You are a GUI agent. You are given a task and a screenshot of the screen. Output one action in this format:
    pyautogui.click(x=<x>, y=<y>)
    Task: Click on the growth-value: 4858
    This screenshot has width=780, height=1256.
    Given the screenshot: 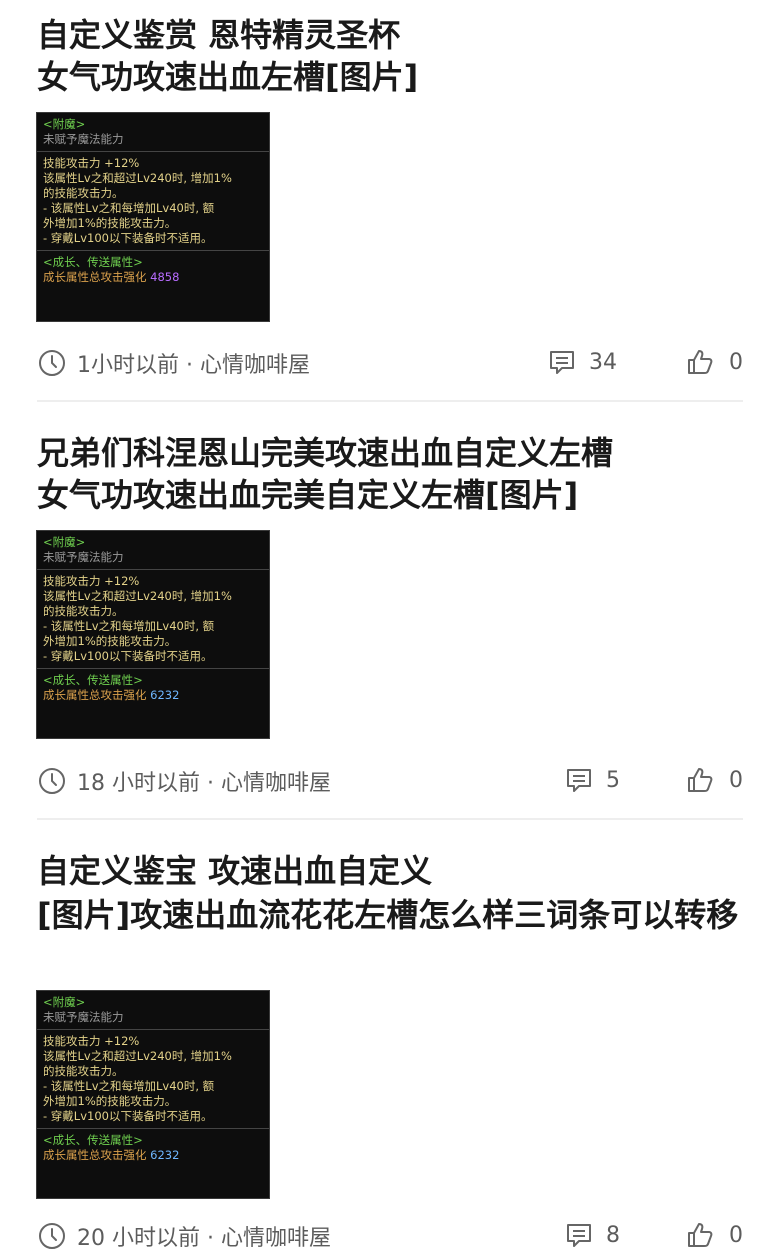 What is the action you would take?
    pyautogui.click(x=165, y=277)
    